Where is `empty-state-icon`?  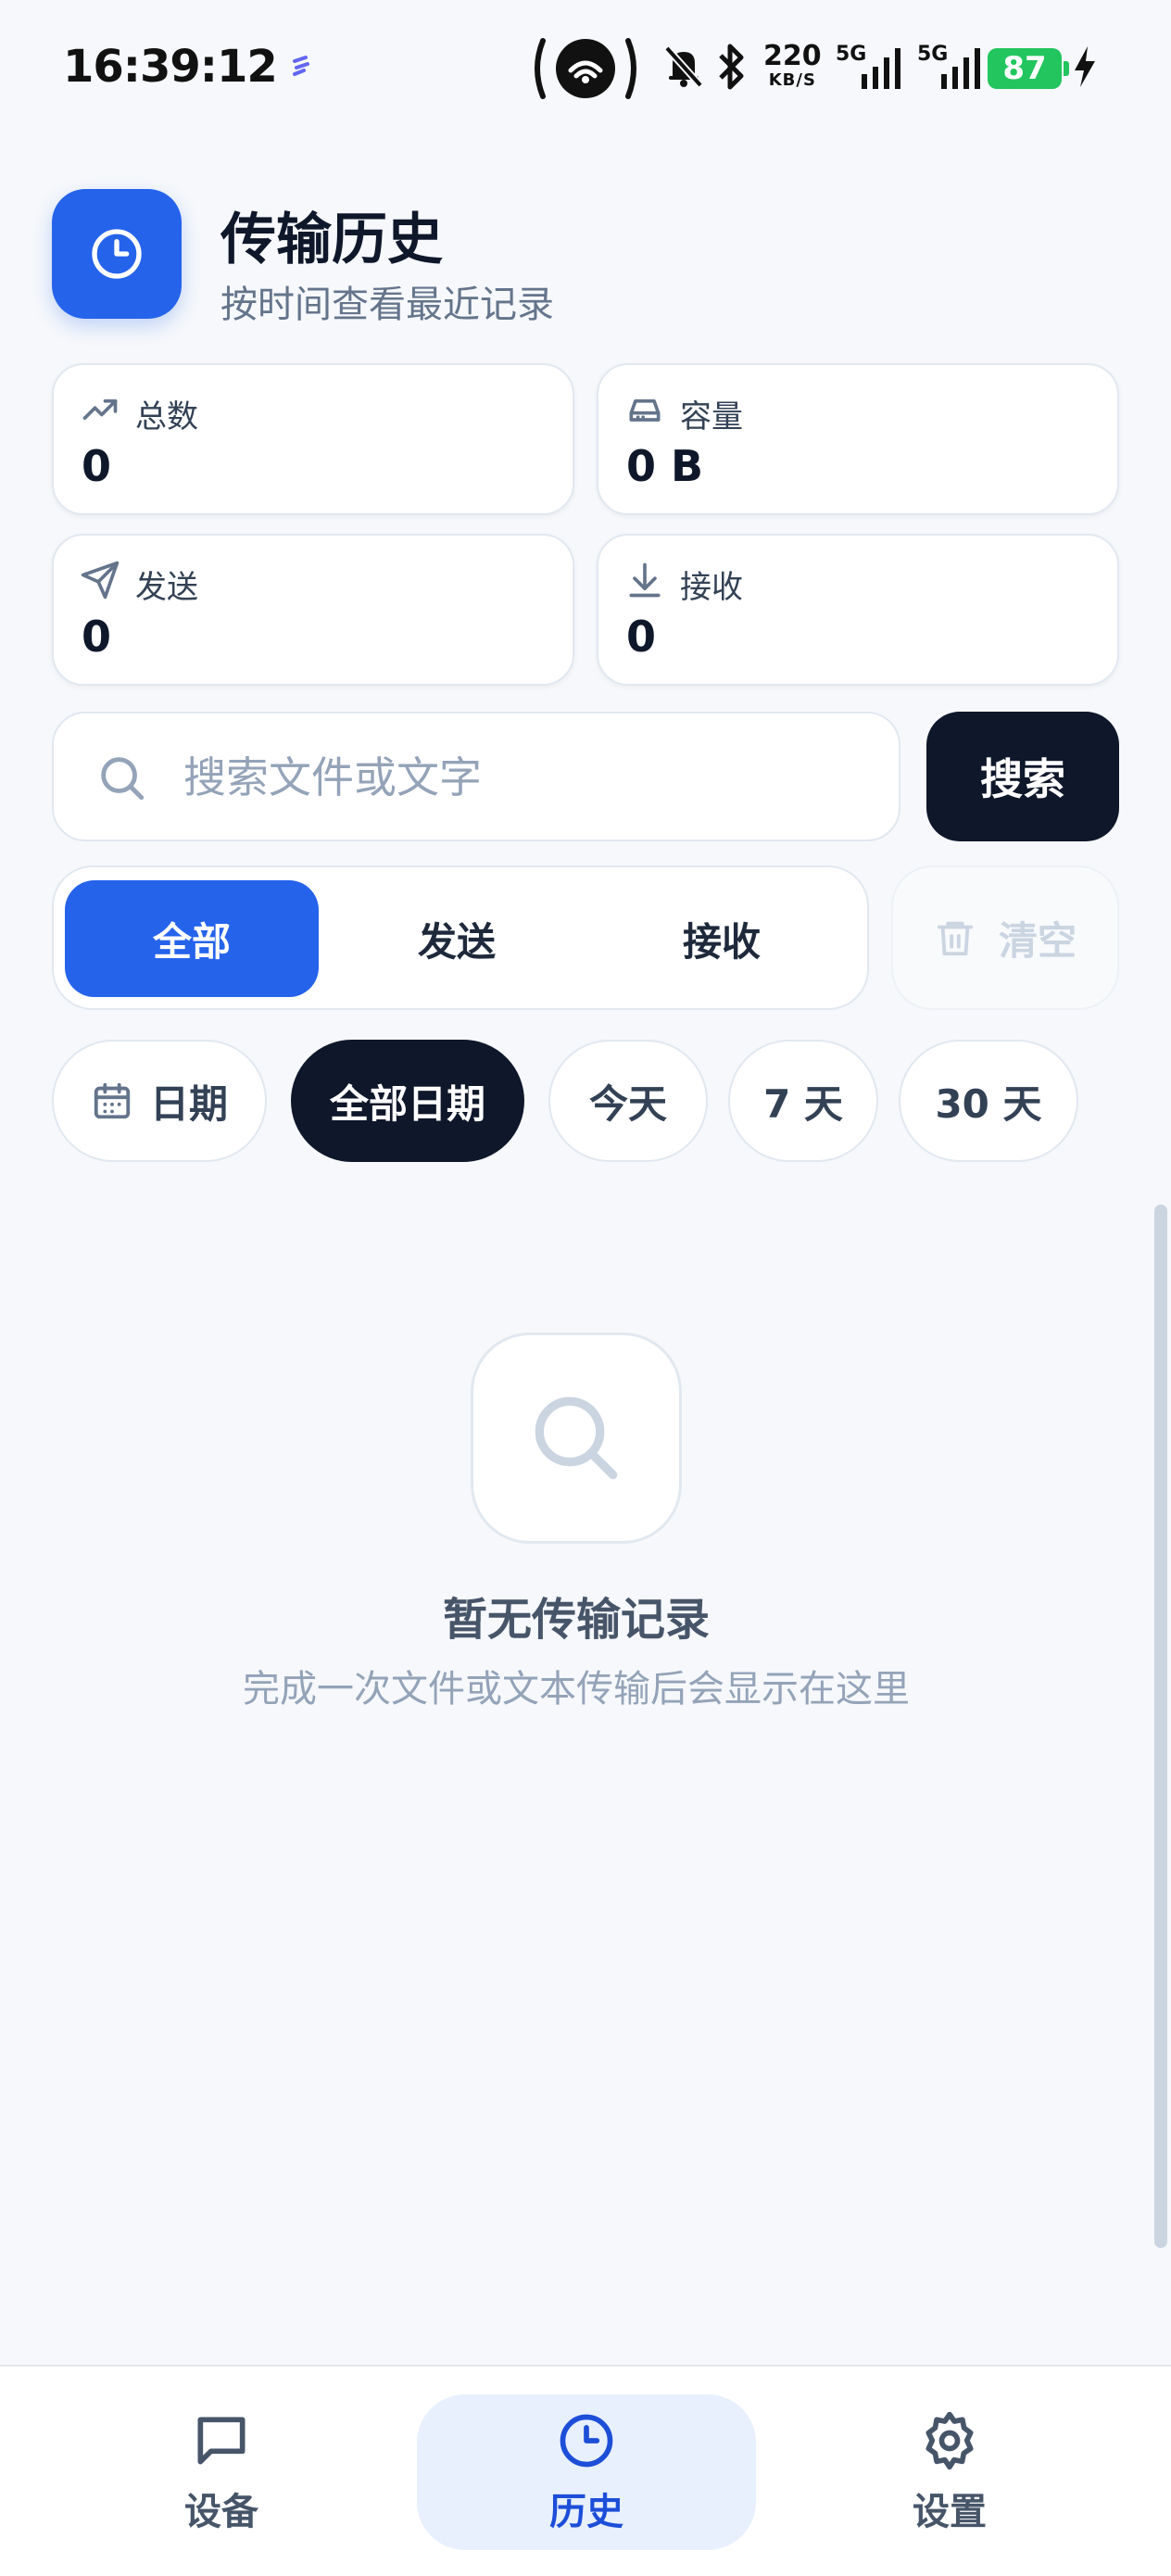 empty-state-icon is located at coordinates (577, 1438).